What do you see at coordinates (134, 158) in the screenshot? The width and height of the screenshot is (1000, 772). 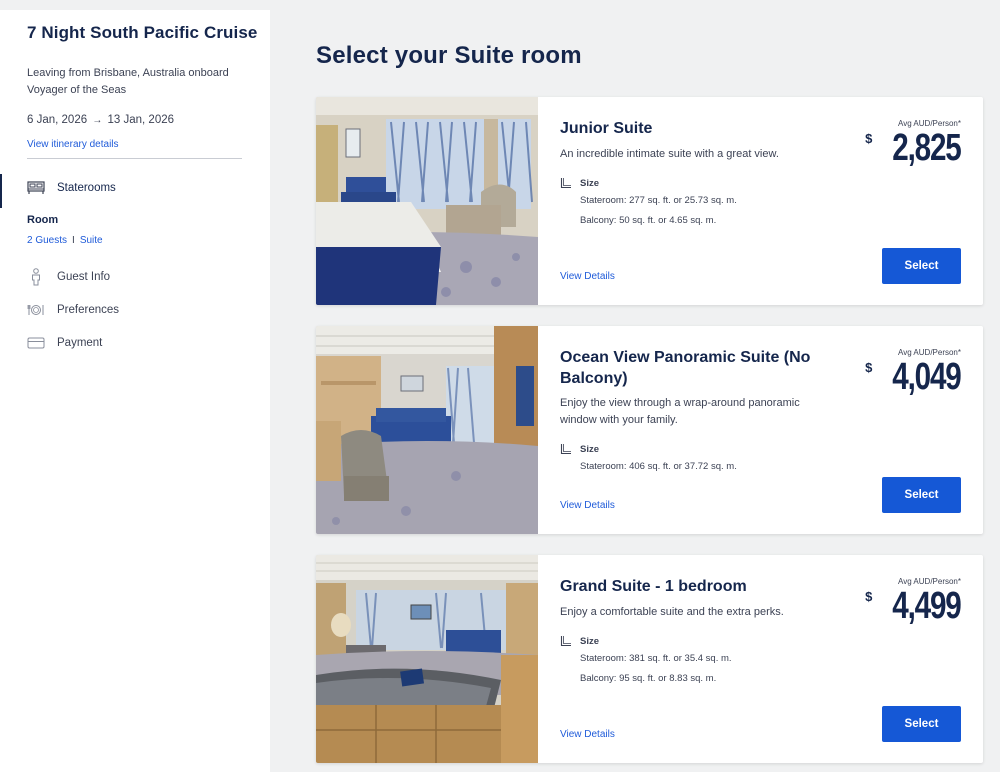 I see `divider` at bounding box center [134, 158].